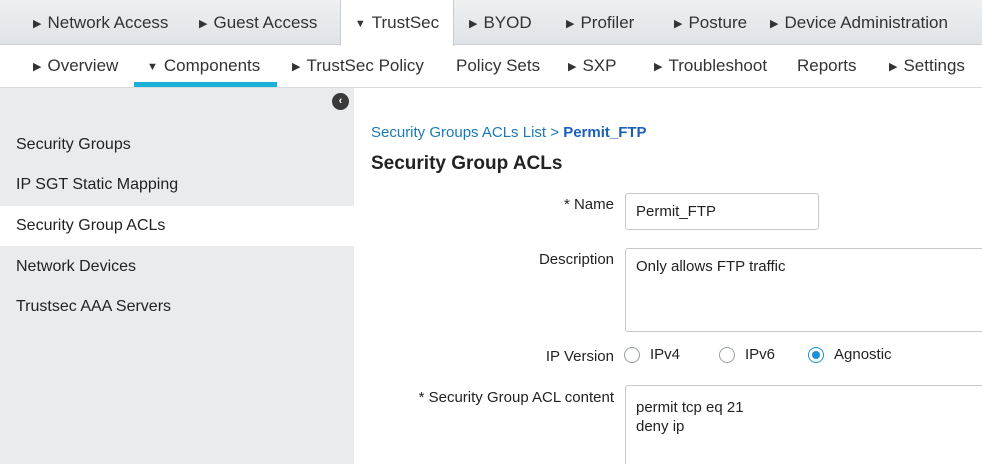 The image size is (982, 464). I want to click on subtab-label: Policy Sets, so click(498, 65).